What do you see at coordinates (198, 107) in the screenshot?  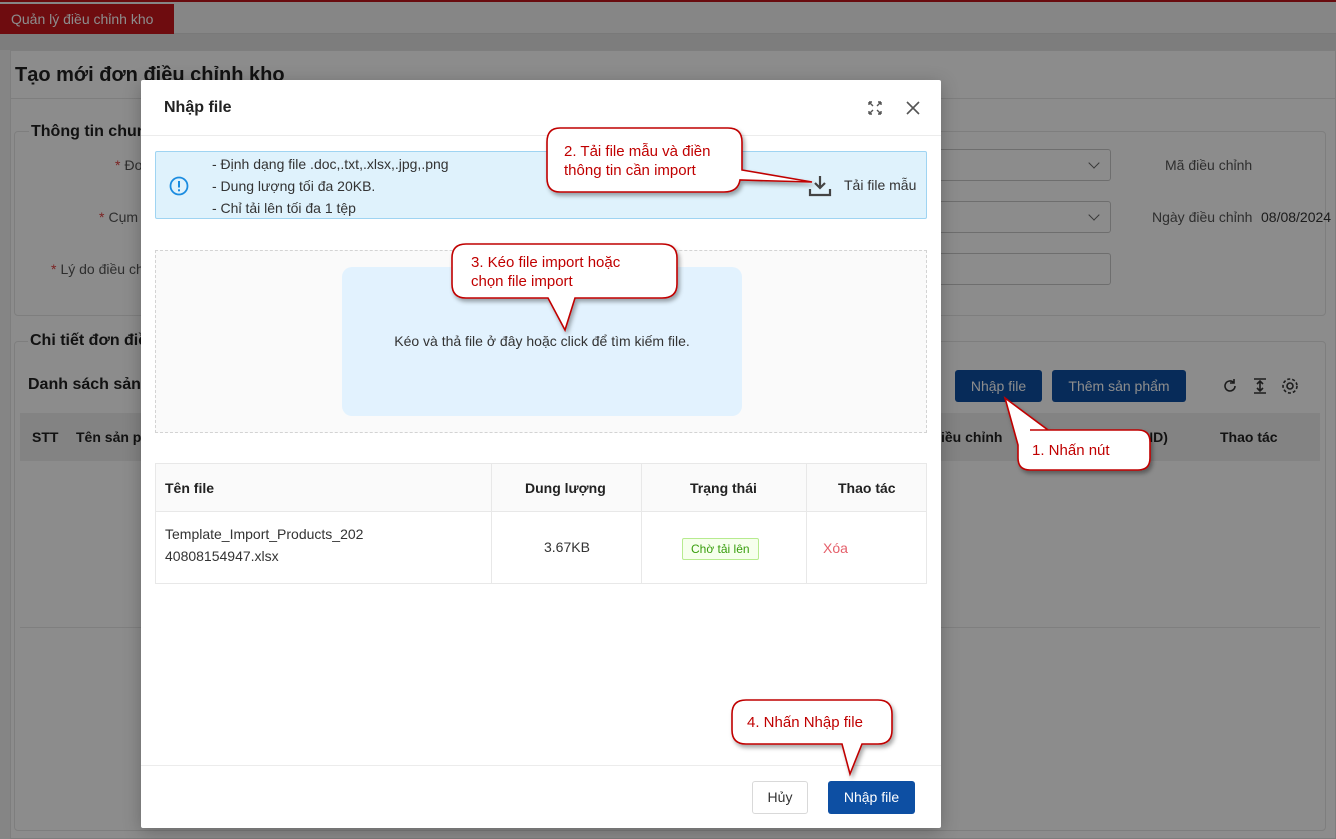 I see `modal-title: Nhập file` at bounding box center [198, 107].